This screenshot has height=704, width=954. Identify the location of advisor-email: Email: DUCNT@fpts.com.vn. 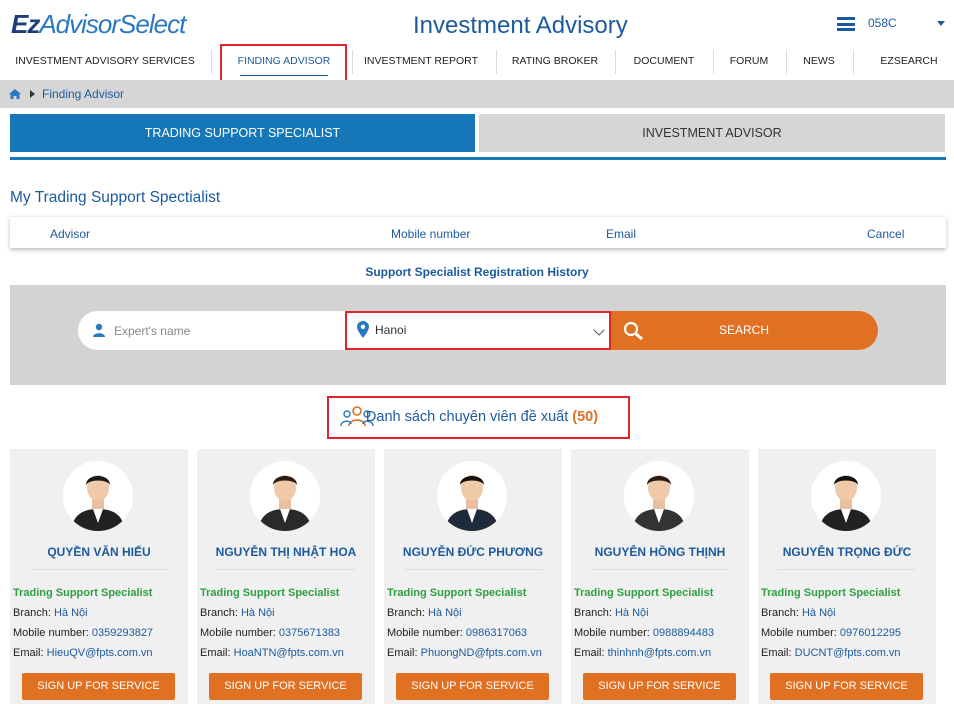
(831, 653).